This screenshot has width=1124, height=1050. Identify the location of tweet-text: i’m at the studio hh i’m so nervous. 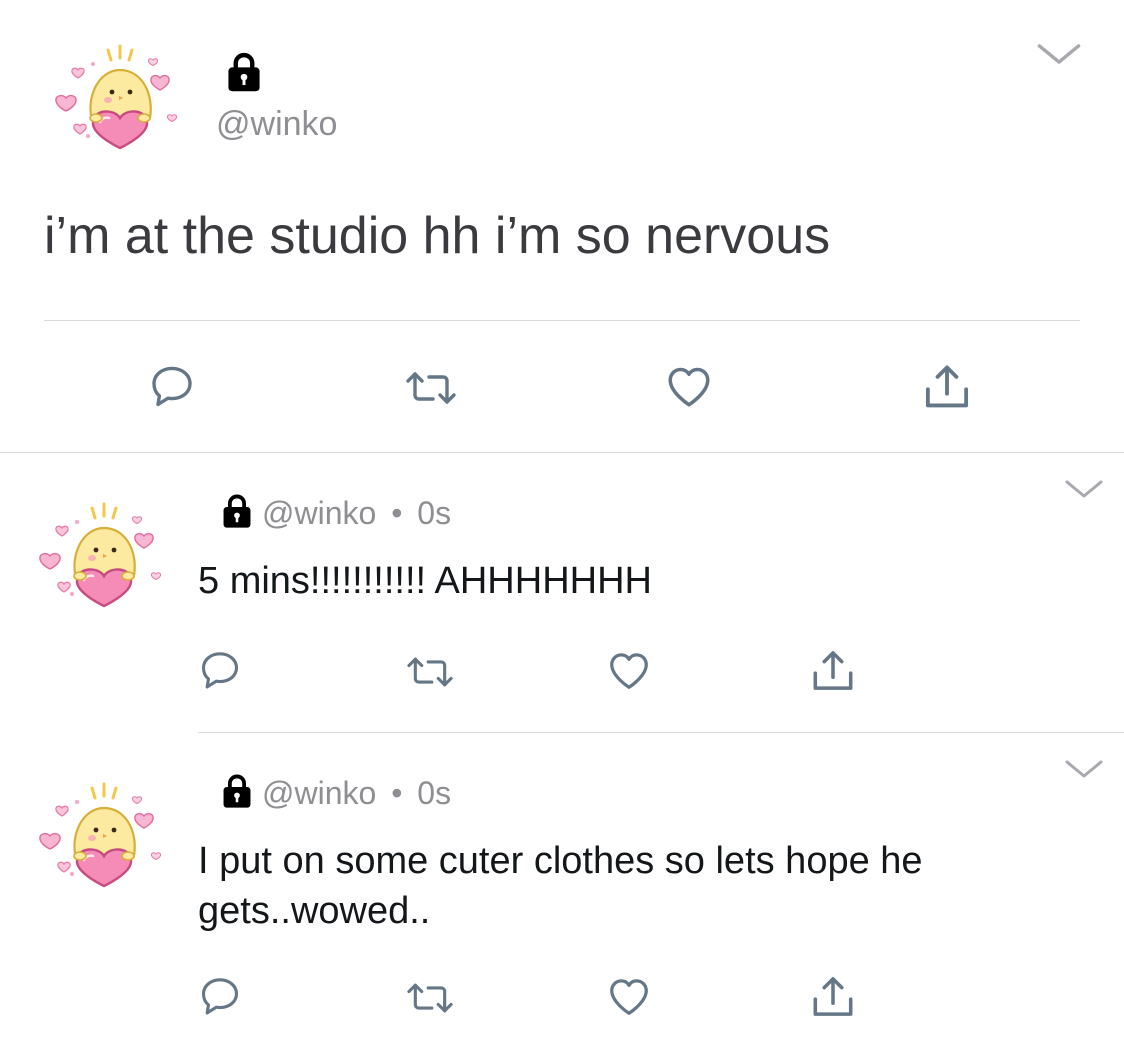
(437, 236).